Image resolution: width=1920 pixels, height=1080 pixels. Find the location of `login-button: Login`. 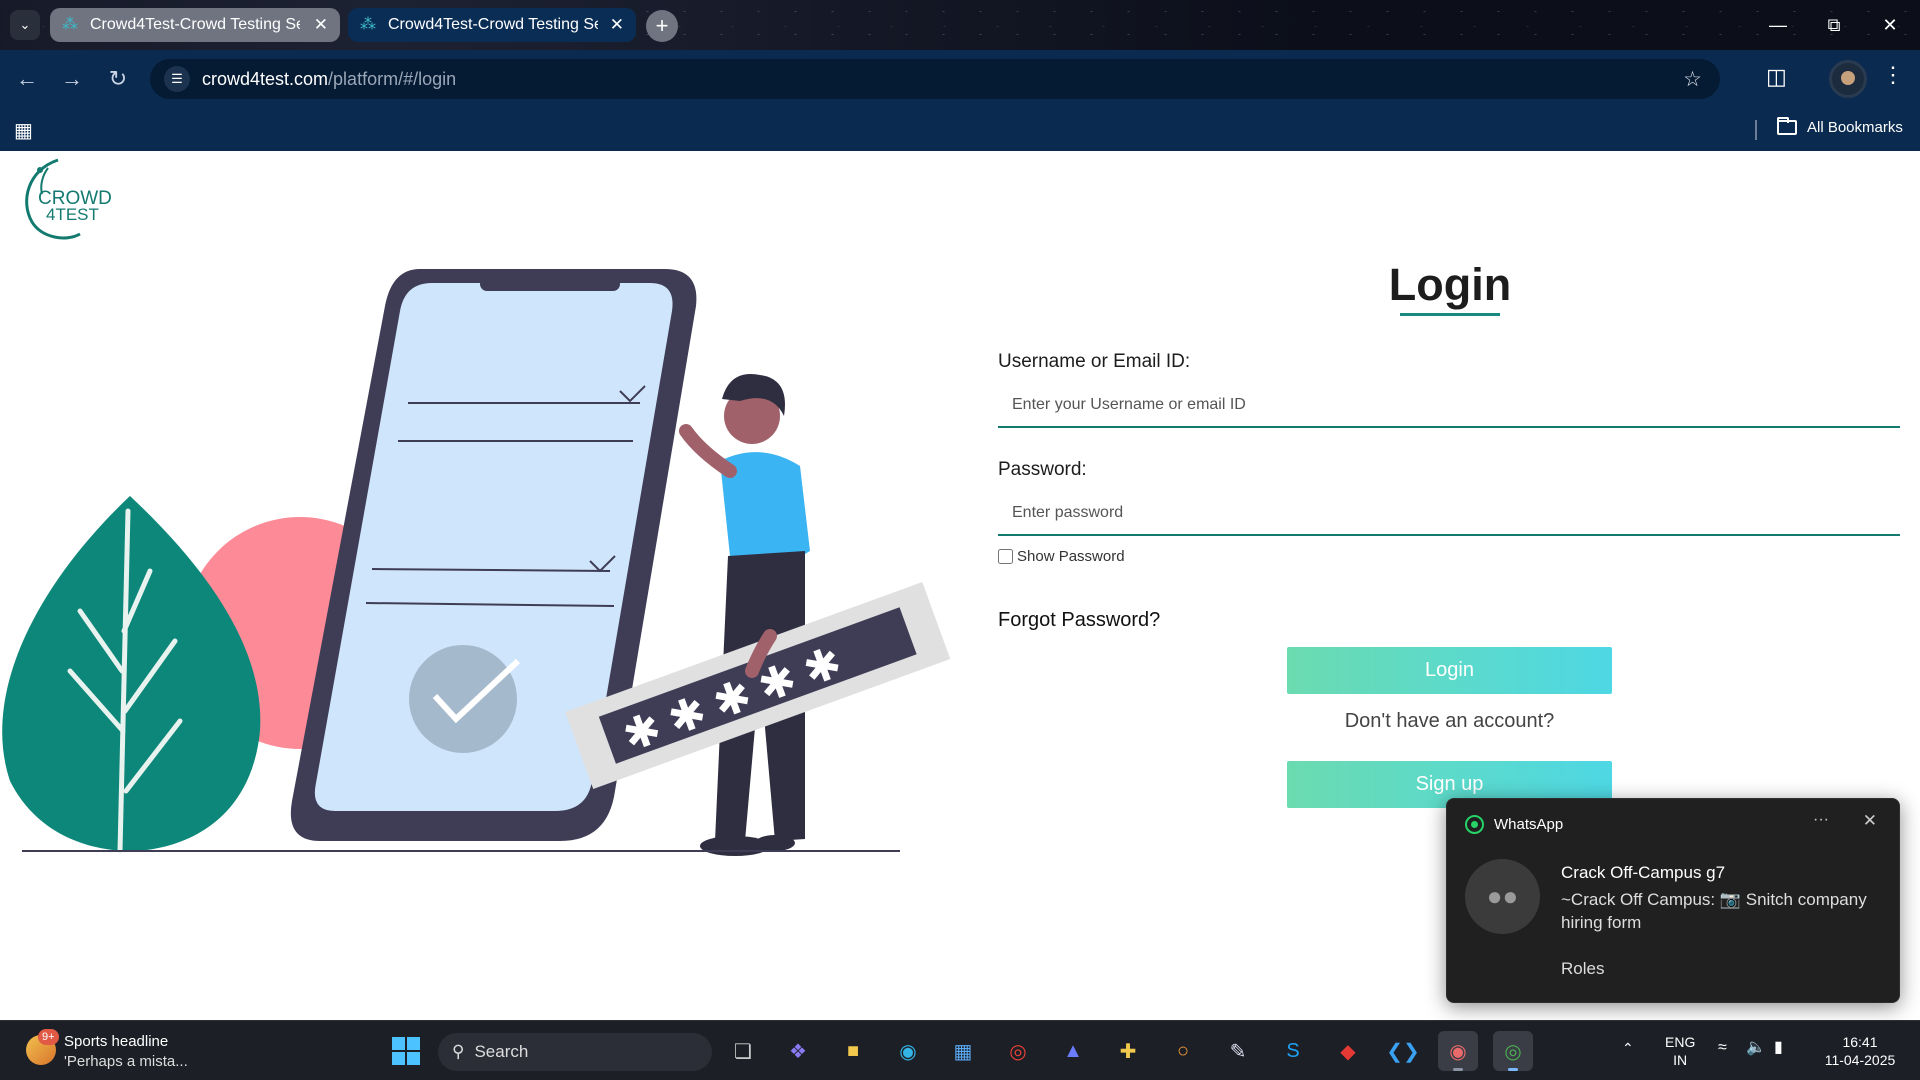

login-button: Login is located at coordinates (1449, 670).